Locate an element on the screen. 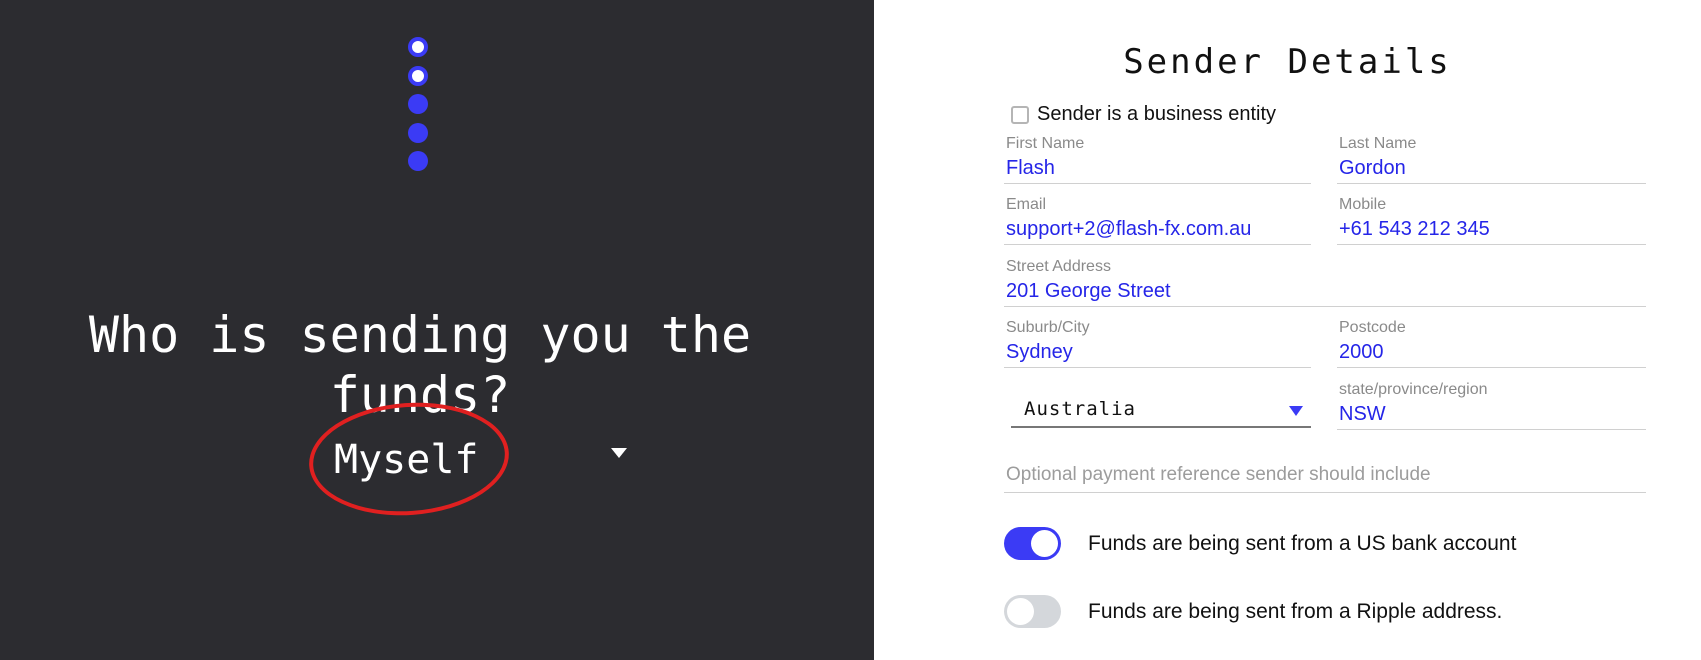 The width and height of the screenshot is (1701, 660). suburb-city-field: Suburb/City Sydney is located at coordinates (1157, 344).